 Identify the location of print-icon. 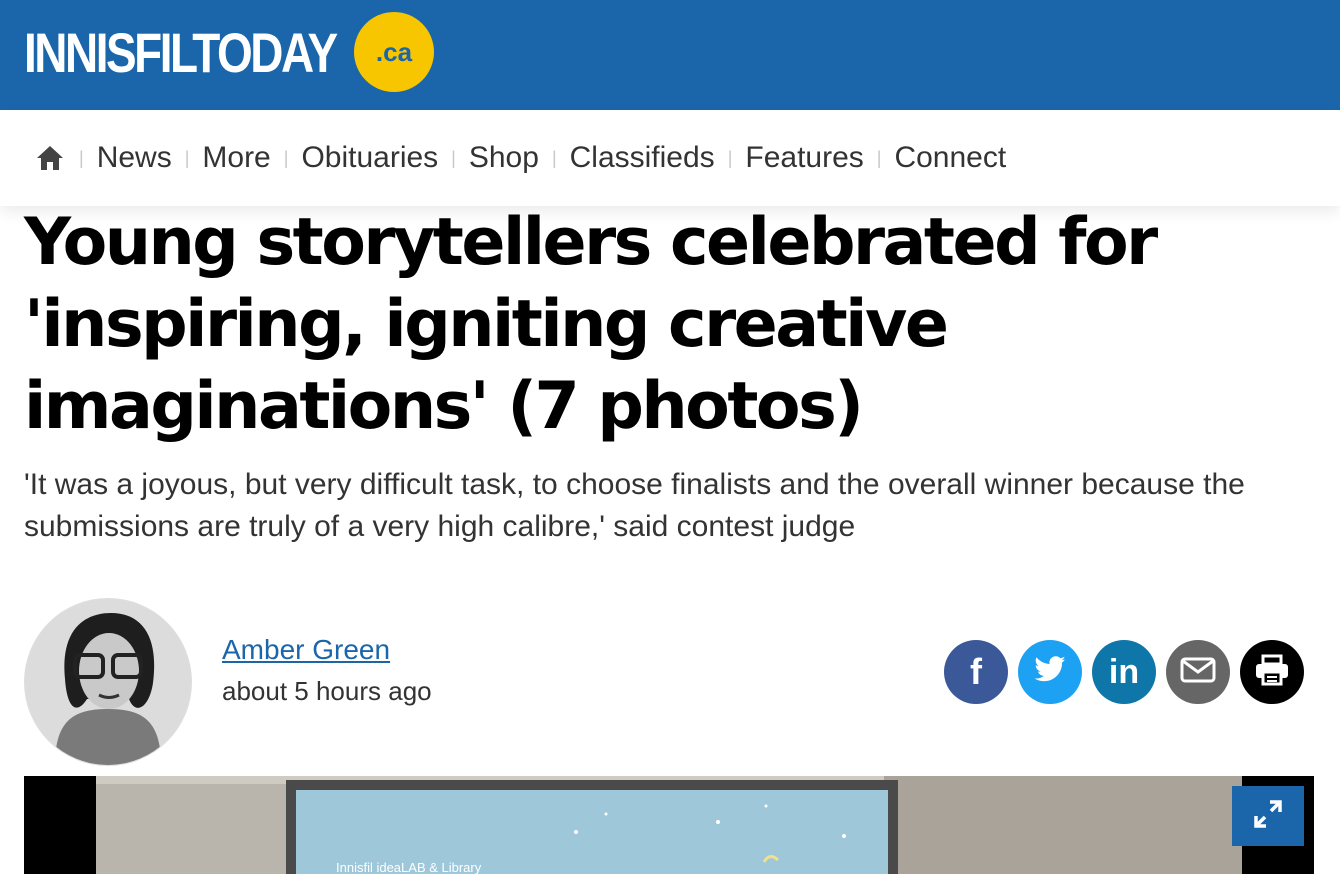
(1272, 672).